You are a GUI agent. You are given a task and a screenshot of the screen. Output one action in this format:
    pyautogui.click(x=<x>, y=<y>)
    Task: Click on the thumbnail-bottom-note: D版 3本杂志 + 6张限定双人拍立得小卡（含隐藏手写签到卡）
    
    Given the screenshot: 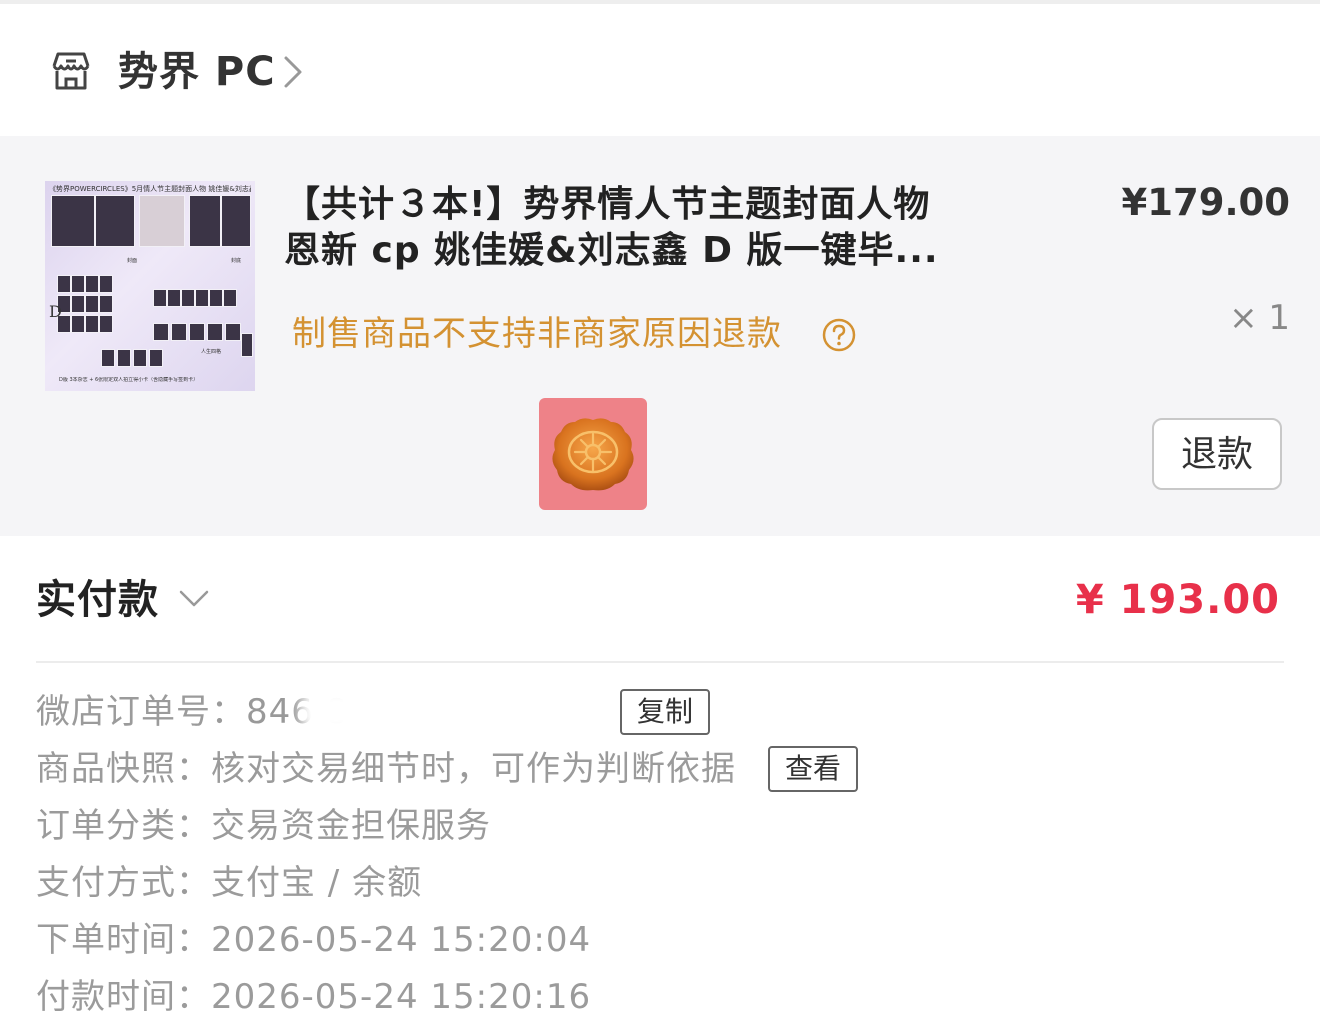 What is the action you would take?
    pyautogui.click(x=129, y=380)
    